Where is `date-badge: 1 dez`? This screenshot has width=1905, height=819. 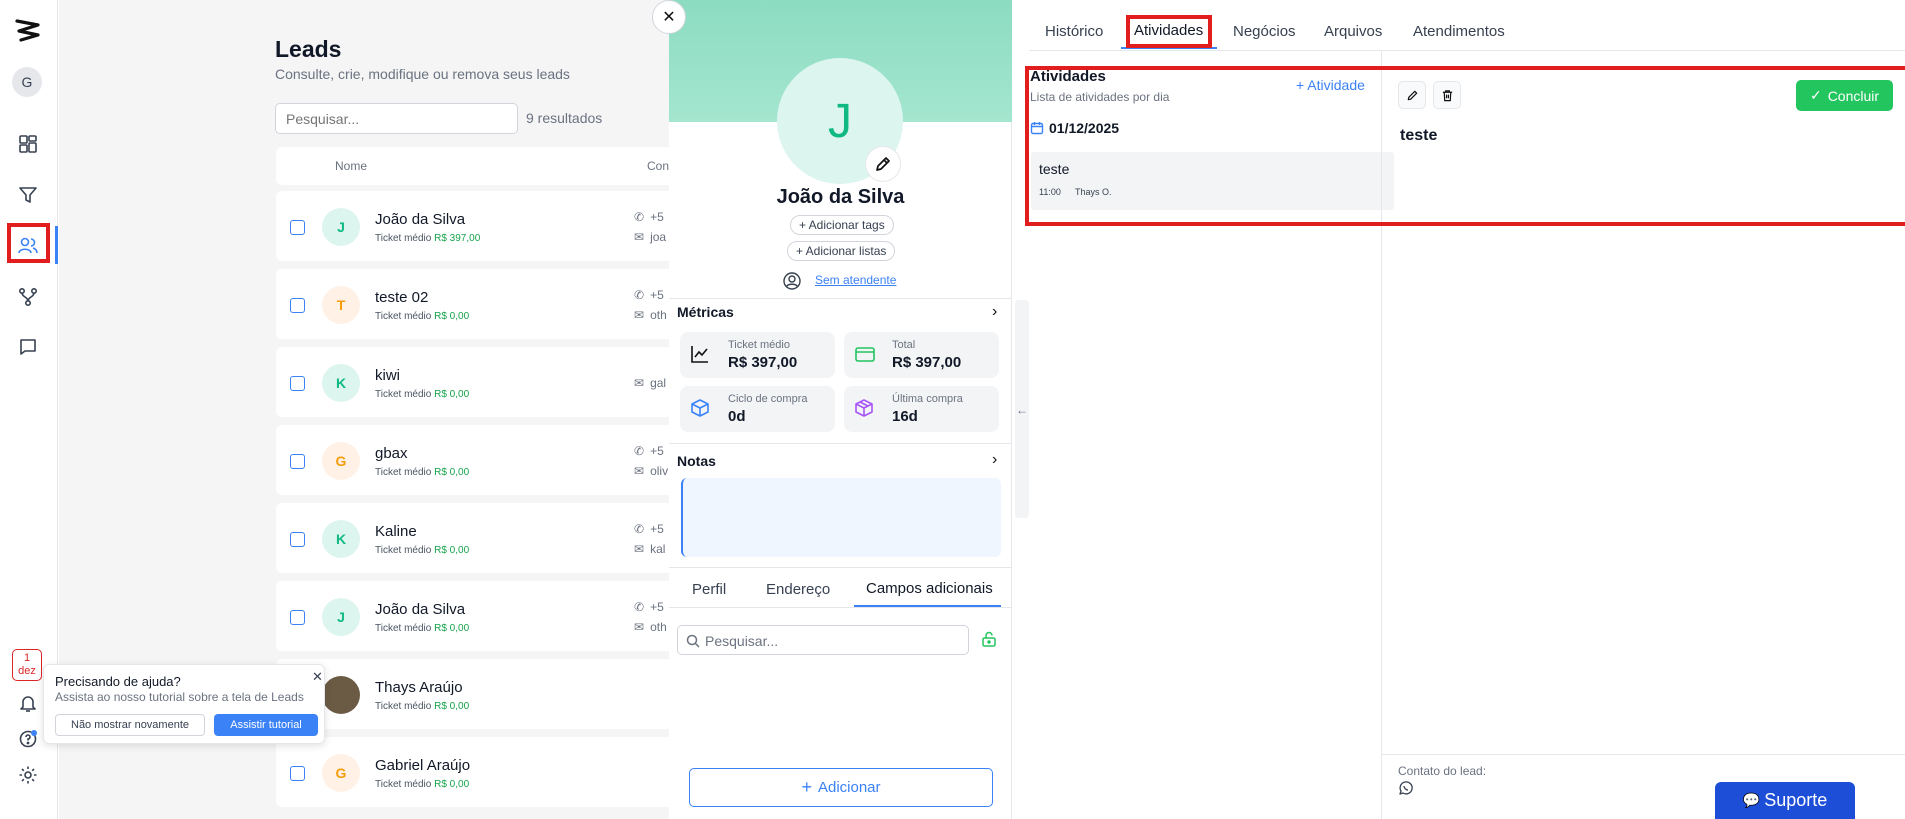
date-badge: 1 dez is located at coordinates (27, 665).